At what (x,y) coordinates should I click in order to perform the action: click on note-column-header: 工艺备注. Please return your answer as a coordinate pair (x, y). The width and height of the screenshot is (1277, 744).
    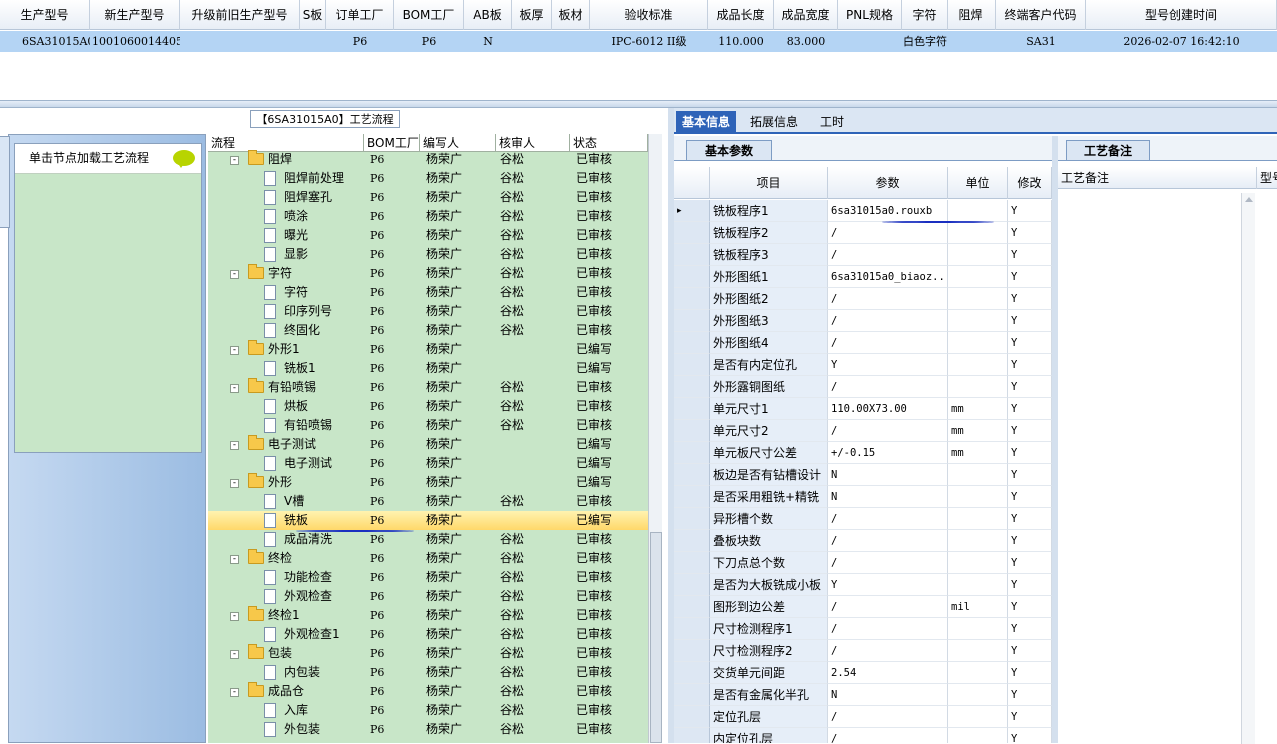
    Looking at the image, I should click on (1157, 178).